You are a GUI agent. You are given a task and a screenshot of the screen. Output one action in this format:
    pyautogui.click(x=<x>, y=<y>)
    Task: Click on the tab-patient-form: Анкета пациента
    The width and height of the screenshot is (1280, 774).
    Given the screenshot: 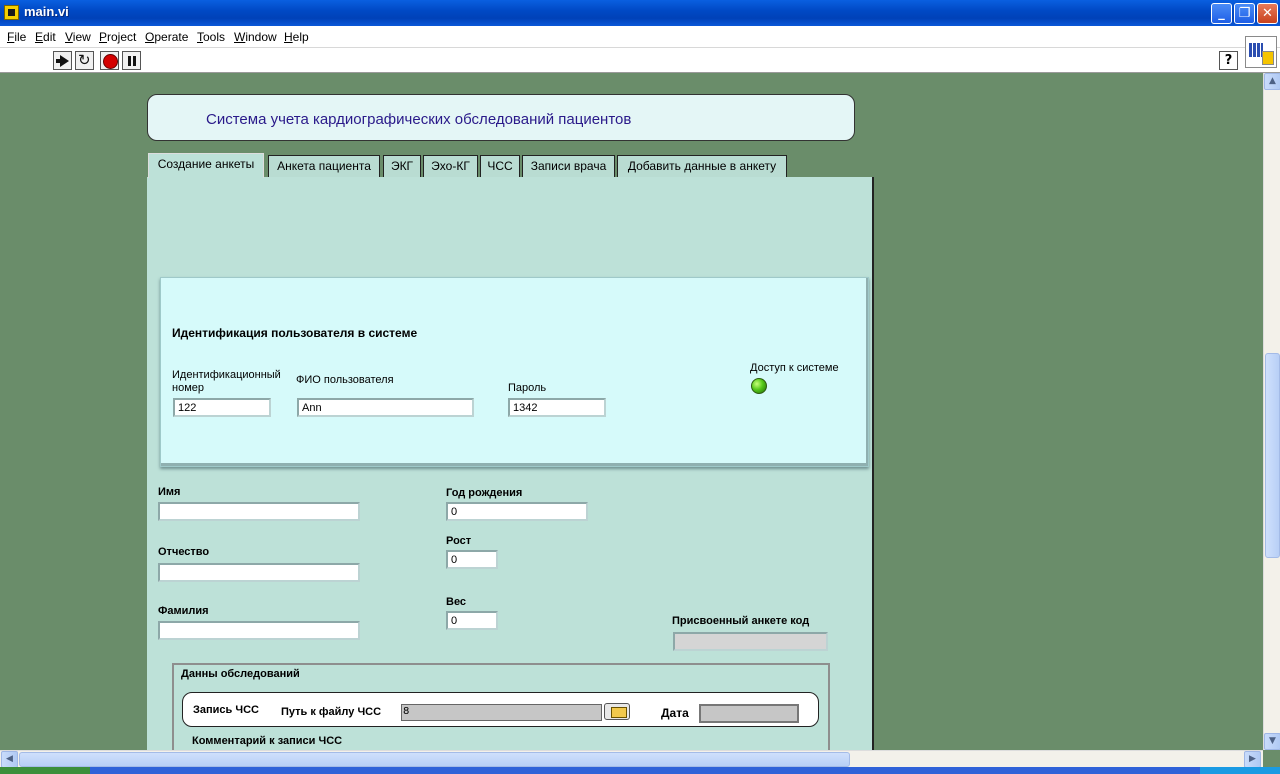 What is the action you would take?
    pyautogui.click(x=324, y=166)
    